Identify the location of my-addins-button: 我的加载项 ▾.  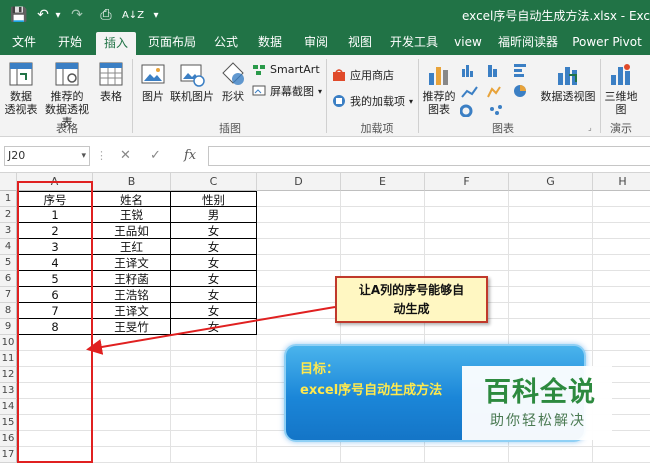
(372, 101).